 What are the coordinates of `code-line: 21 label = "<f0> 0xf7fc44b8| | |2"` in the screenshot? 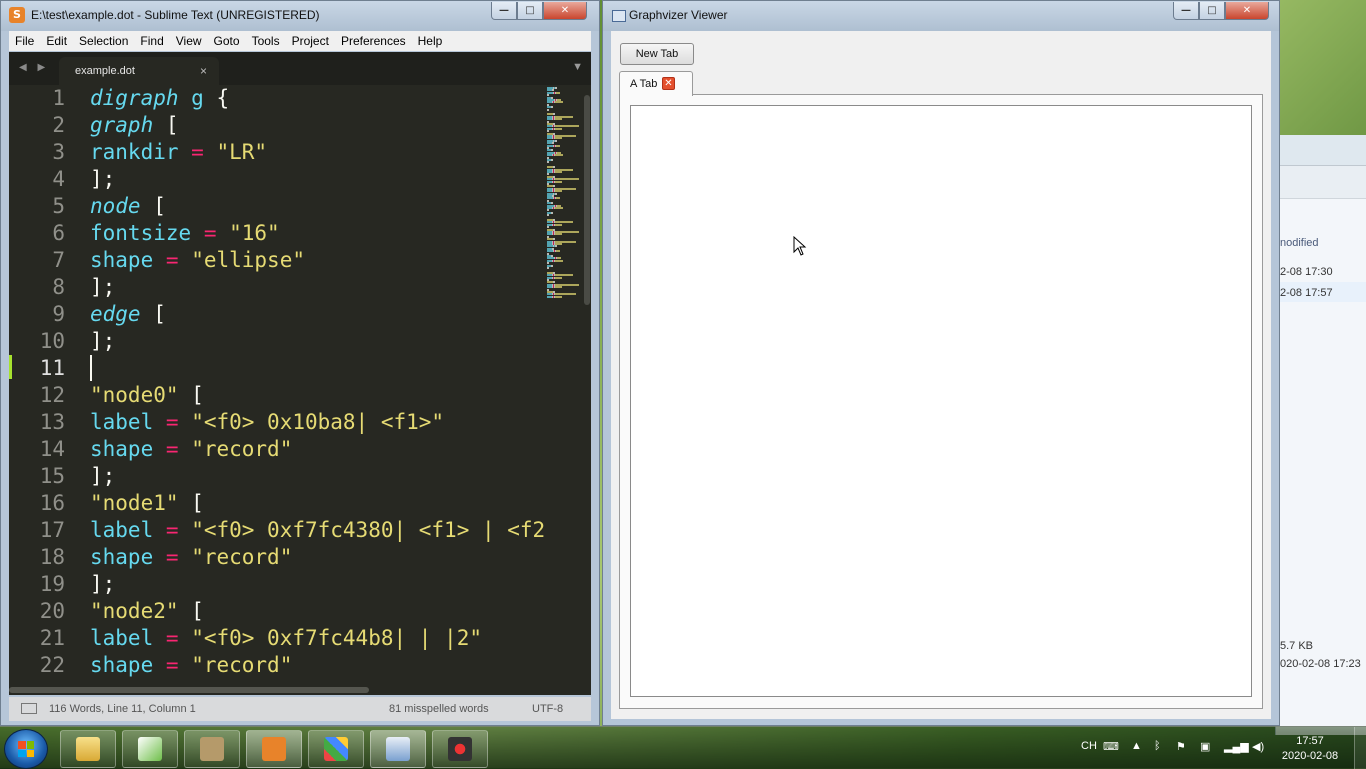 It's located at (276, 638).